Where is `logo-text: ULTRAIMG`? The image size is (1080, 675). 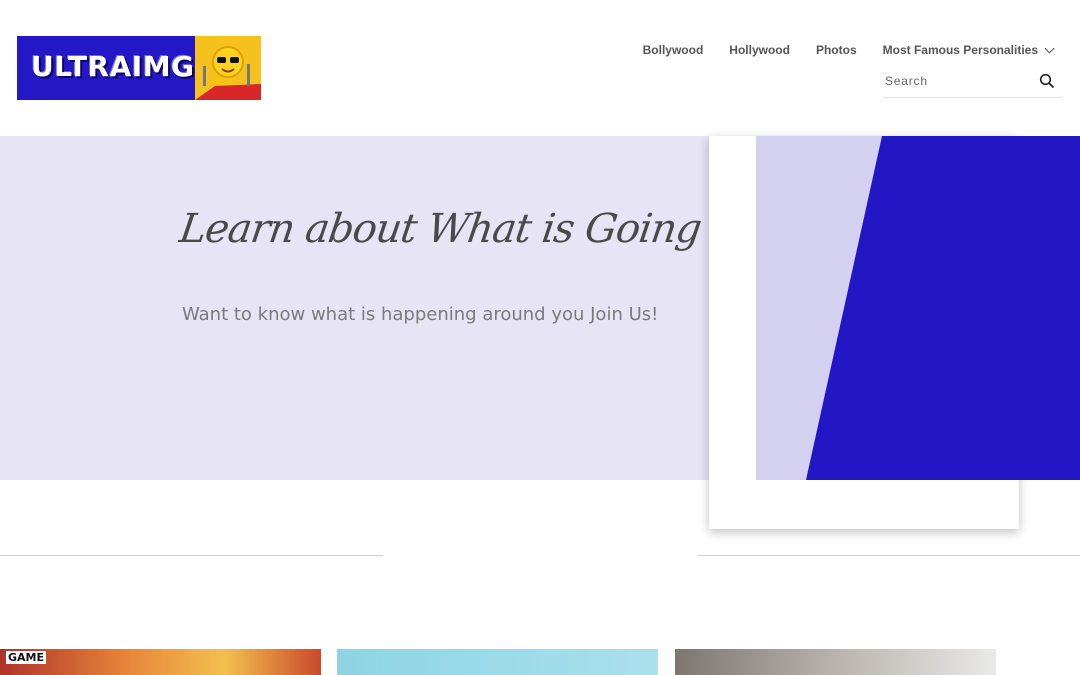 logo-text: ULTRAIMG is located at coordinates (113, 66).